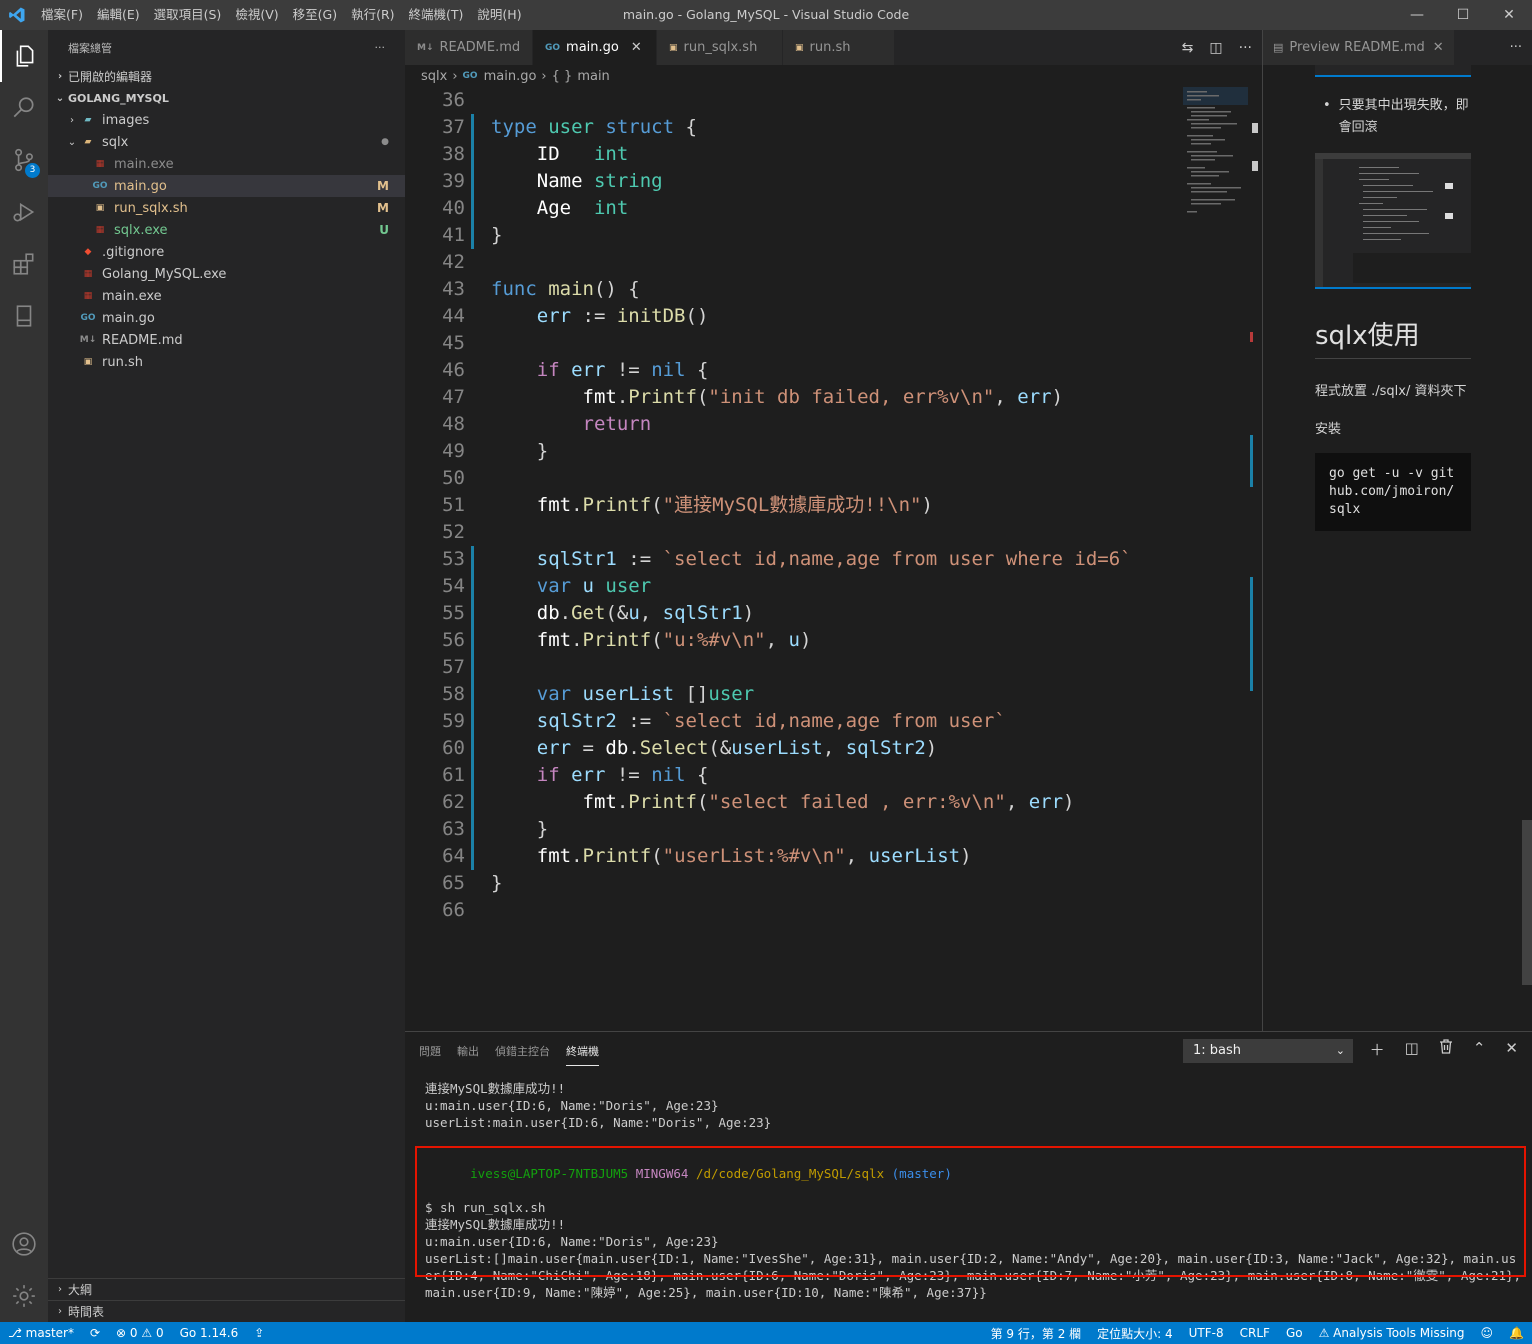 This screenshot has height=1344, width=1532. What do you see at coordinates (1135, 1333) in the screenshot?
I see `indent-status: 定位點大小: 4` at bounding box center [1135, 1333].